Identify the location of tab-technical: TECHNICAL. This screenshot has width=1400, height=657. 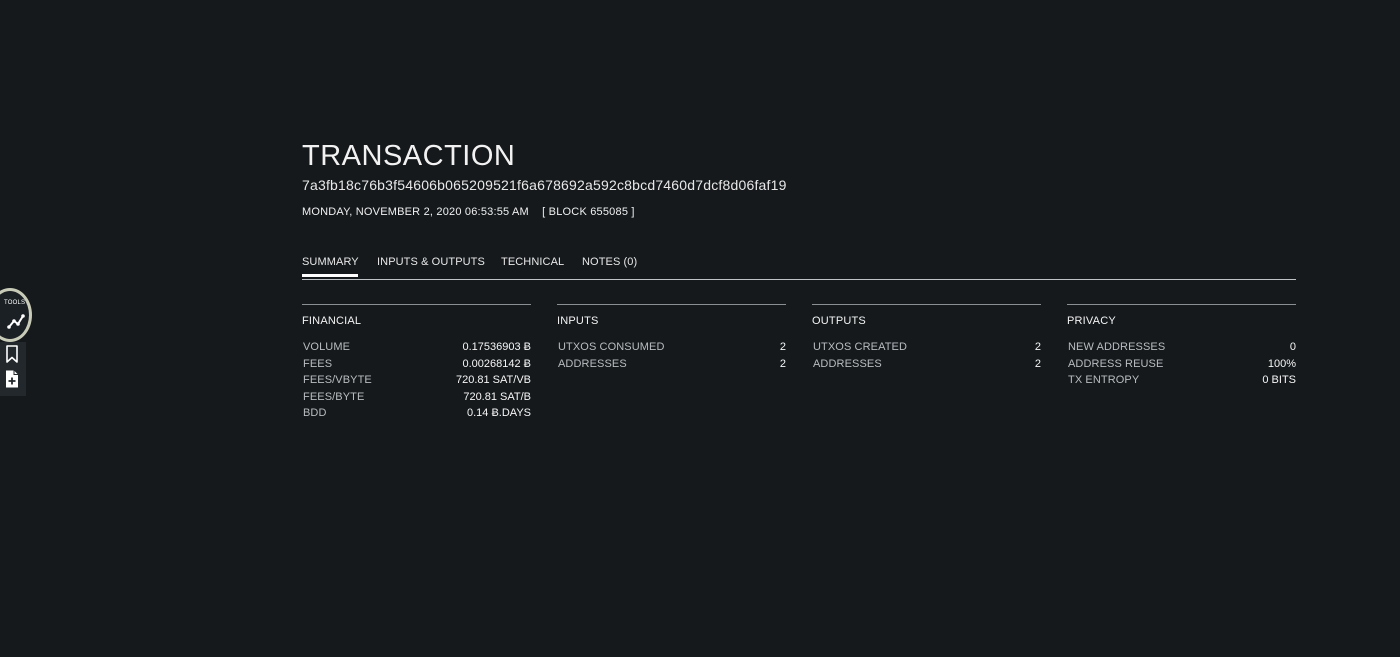
(532, 262).